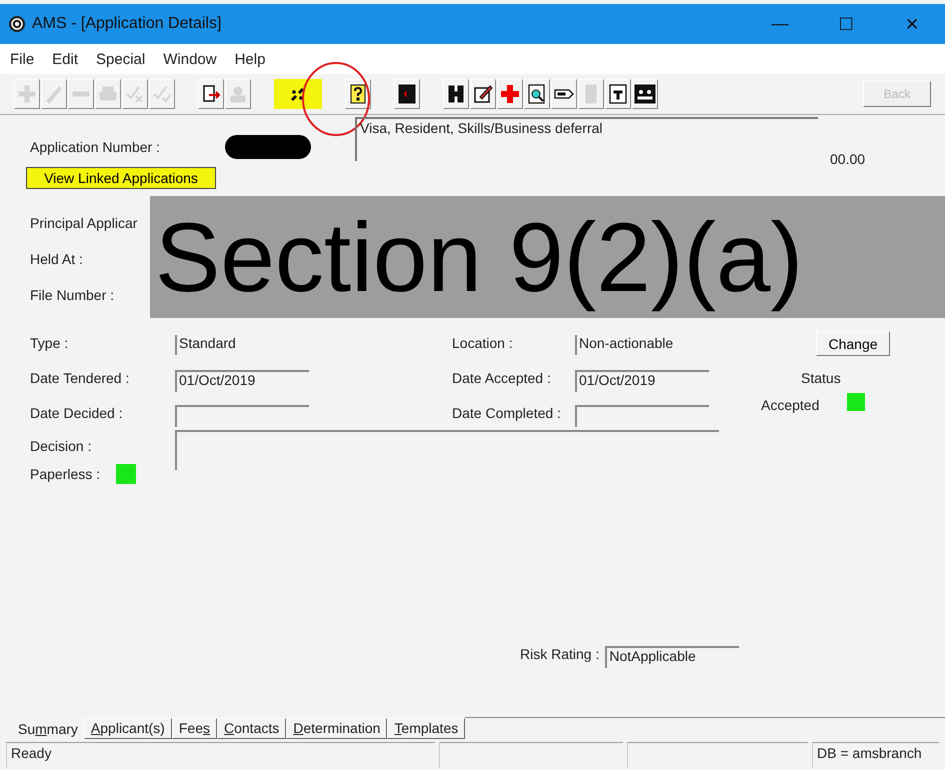 Image resolution: width=945 pixels, height=770 pixels. What do you see at coordinates (846, 24) in the screenshot?
I see `window-control: ☐` at bounding box center [846, 24].